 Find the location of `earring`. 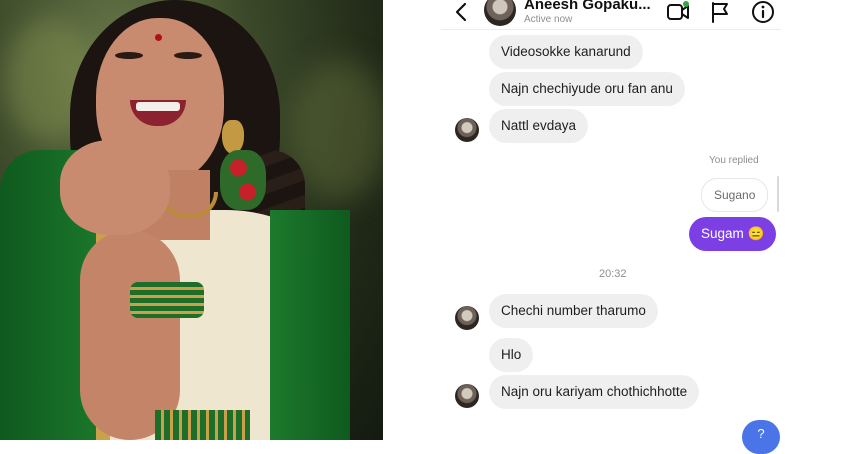

earring is located at coordinates (233, 137).